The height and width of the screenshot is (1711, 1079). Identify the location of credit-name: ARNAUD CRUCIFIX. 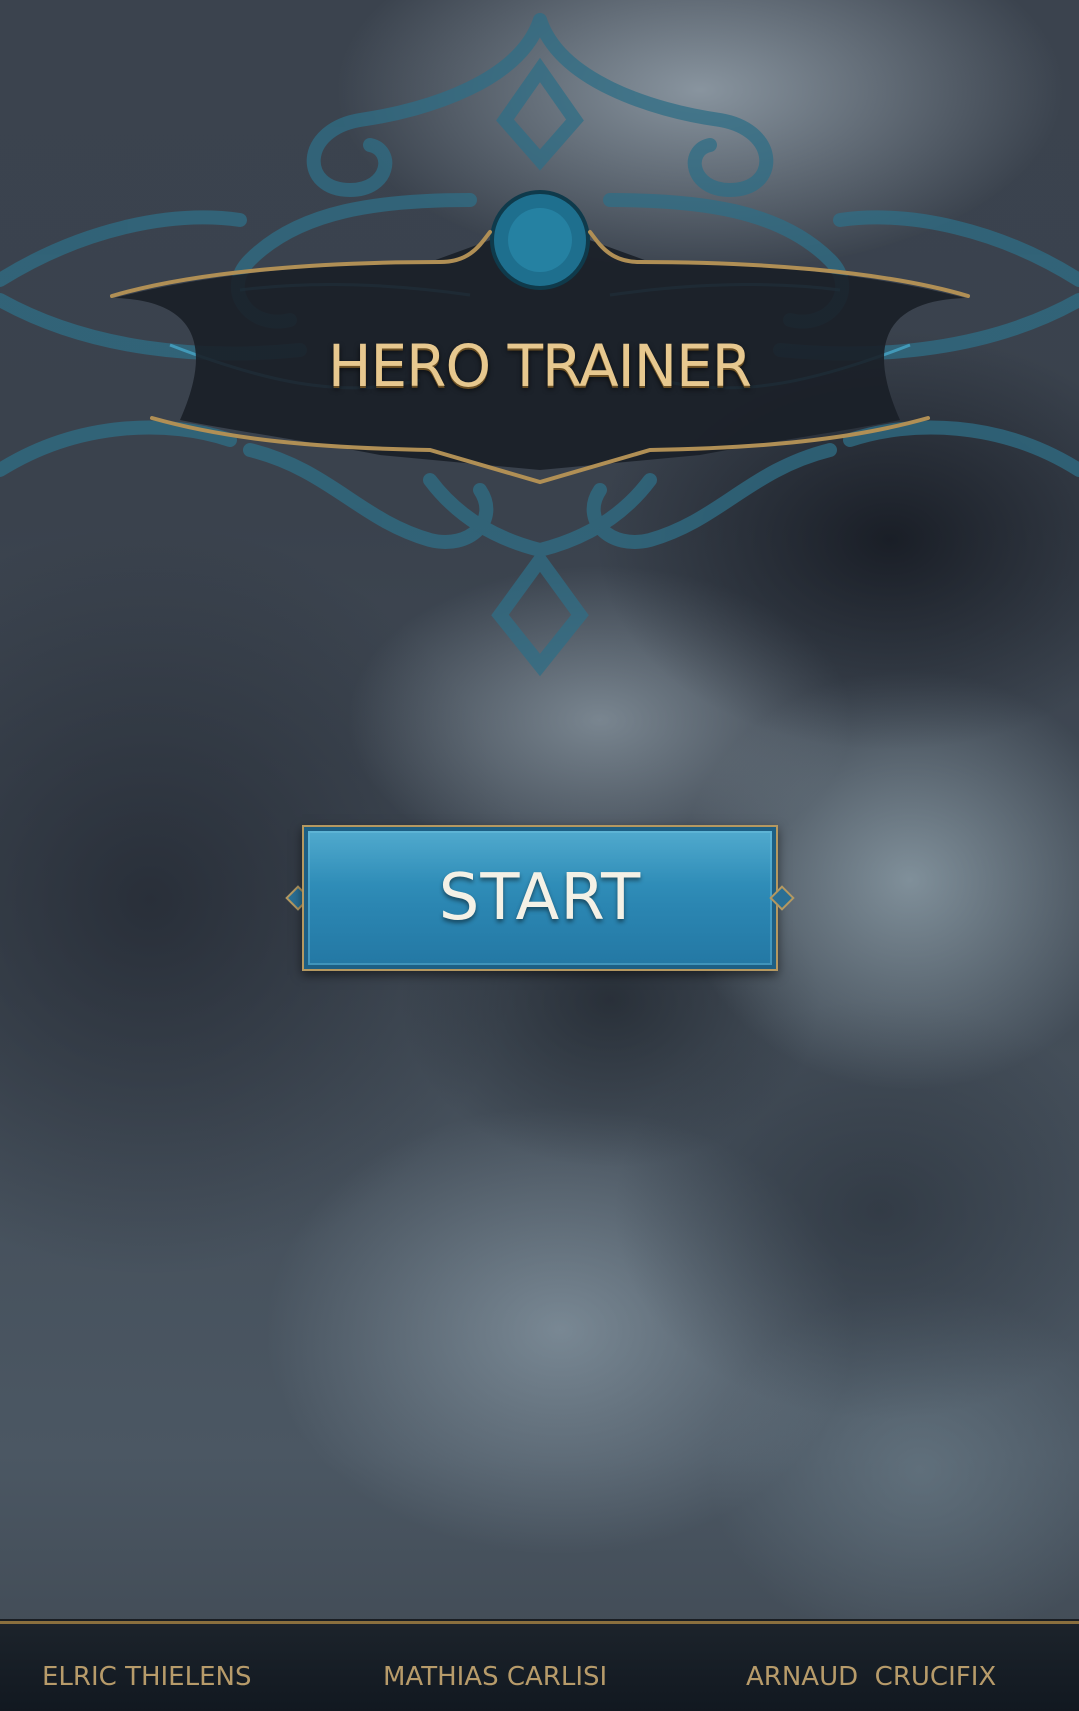
(871, 1677).